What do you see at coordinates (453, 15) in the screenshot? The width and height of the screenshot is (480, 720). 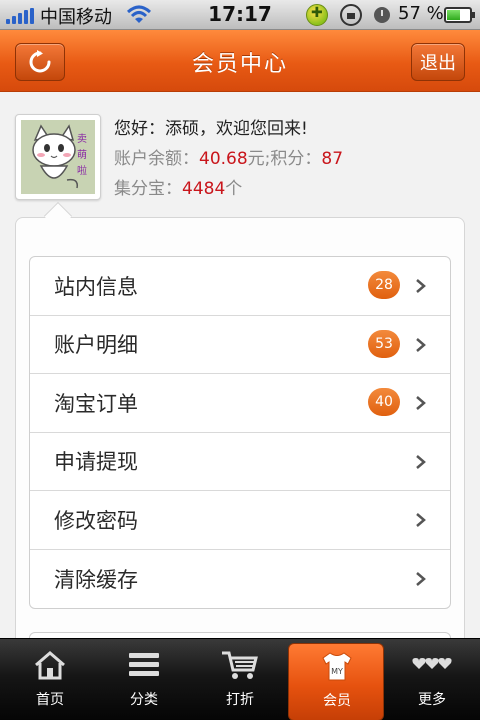 I see `battery-level` at bounding box center [453, 15].